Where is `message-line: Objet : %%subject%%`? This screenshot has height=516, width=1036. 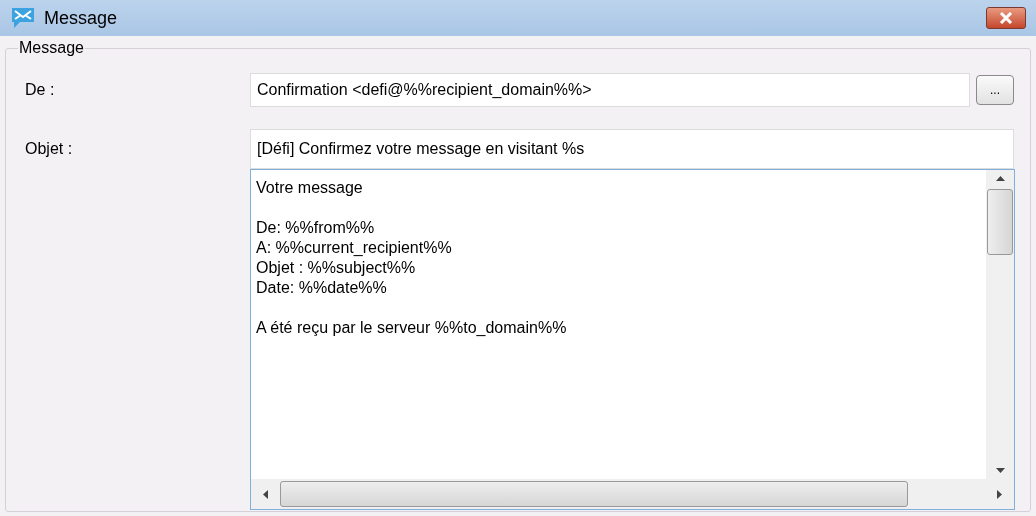 message-line: Objet : %%subject%% is located at coordinates (336, 268).